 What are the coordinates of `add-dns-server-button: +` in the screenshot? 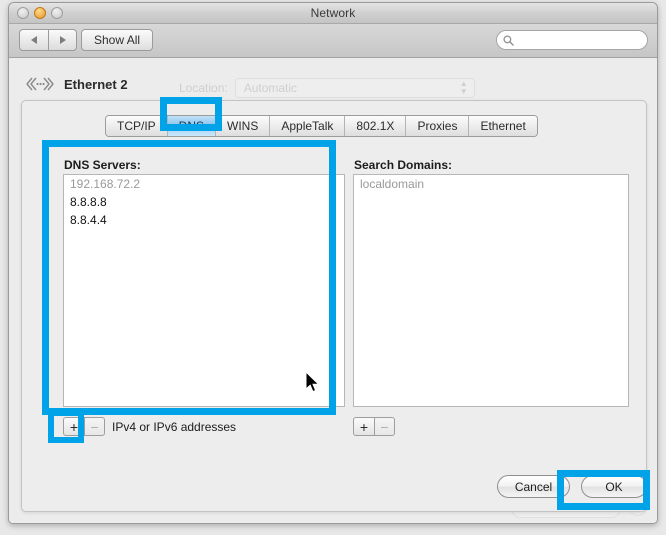 It's located at (73, 426).